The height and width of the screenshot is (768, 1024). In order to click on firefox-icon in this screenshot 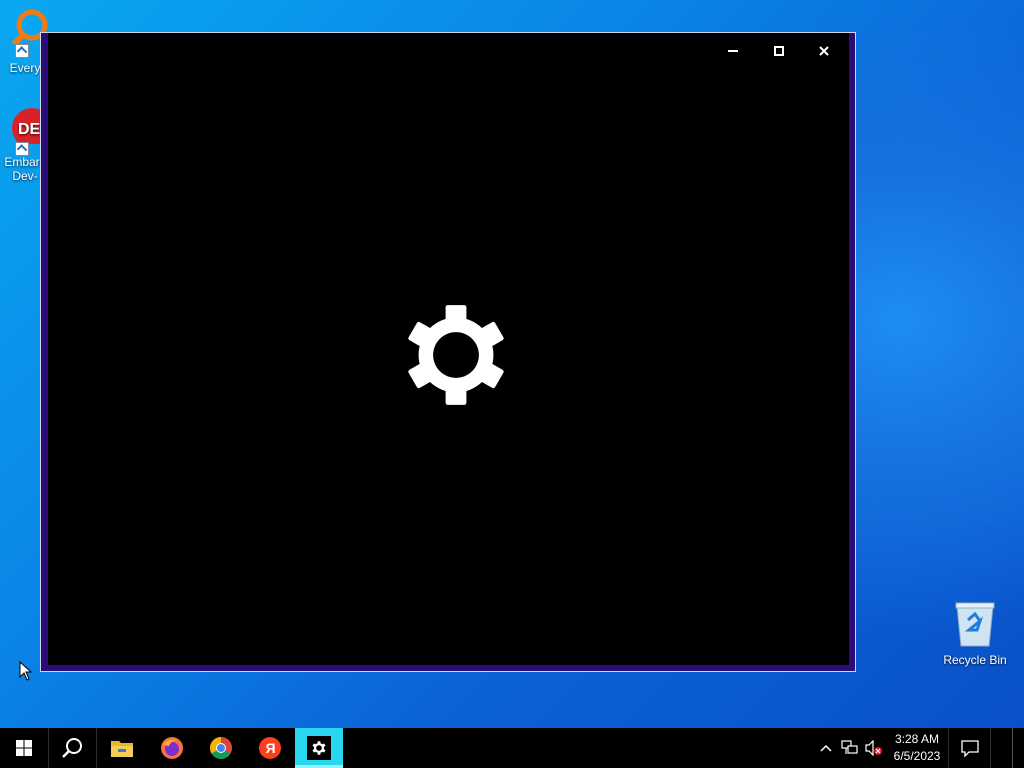, I will do `click(172, 748)`.